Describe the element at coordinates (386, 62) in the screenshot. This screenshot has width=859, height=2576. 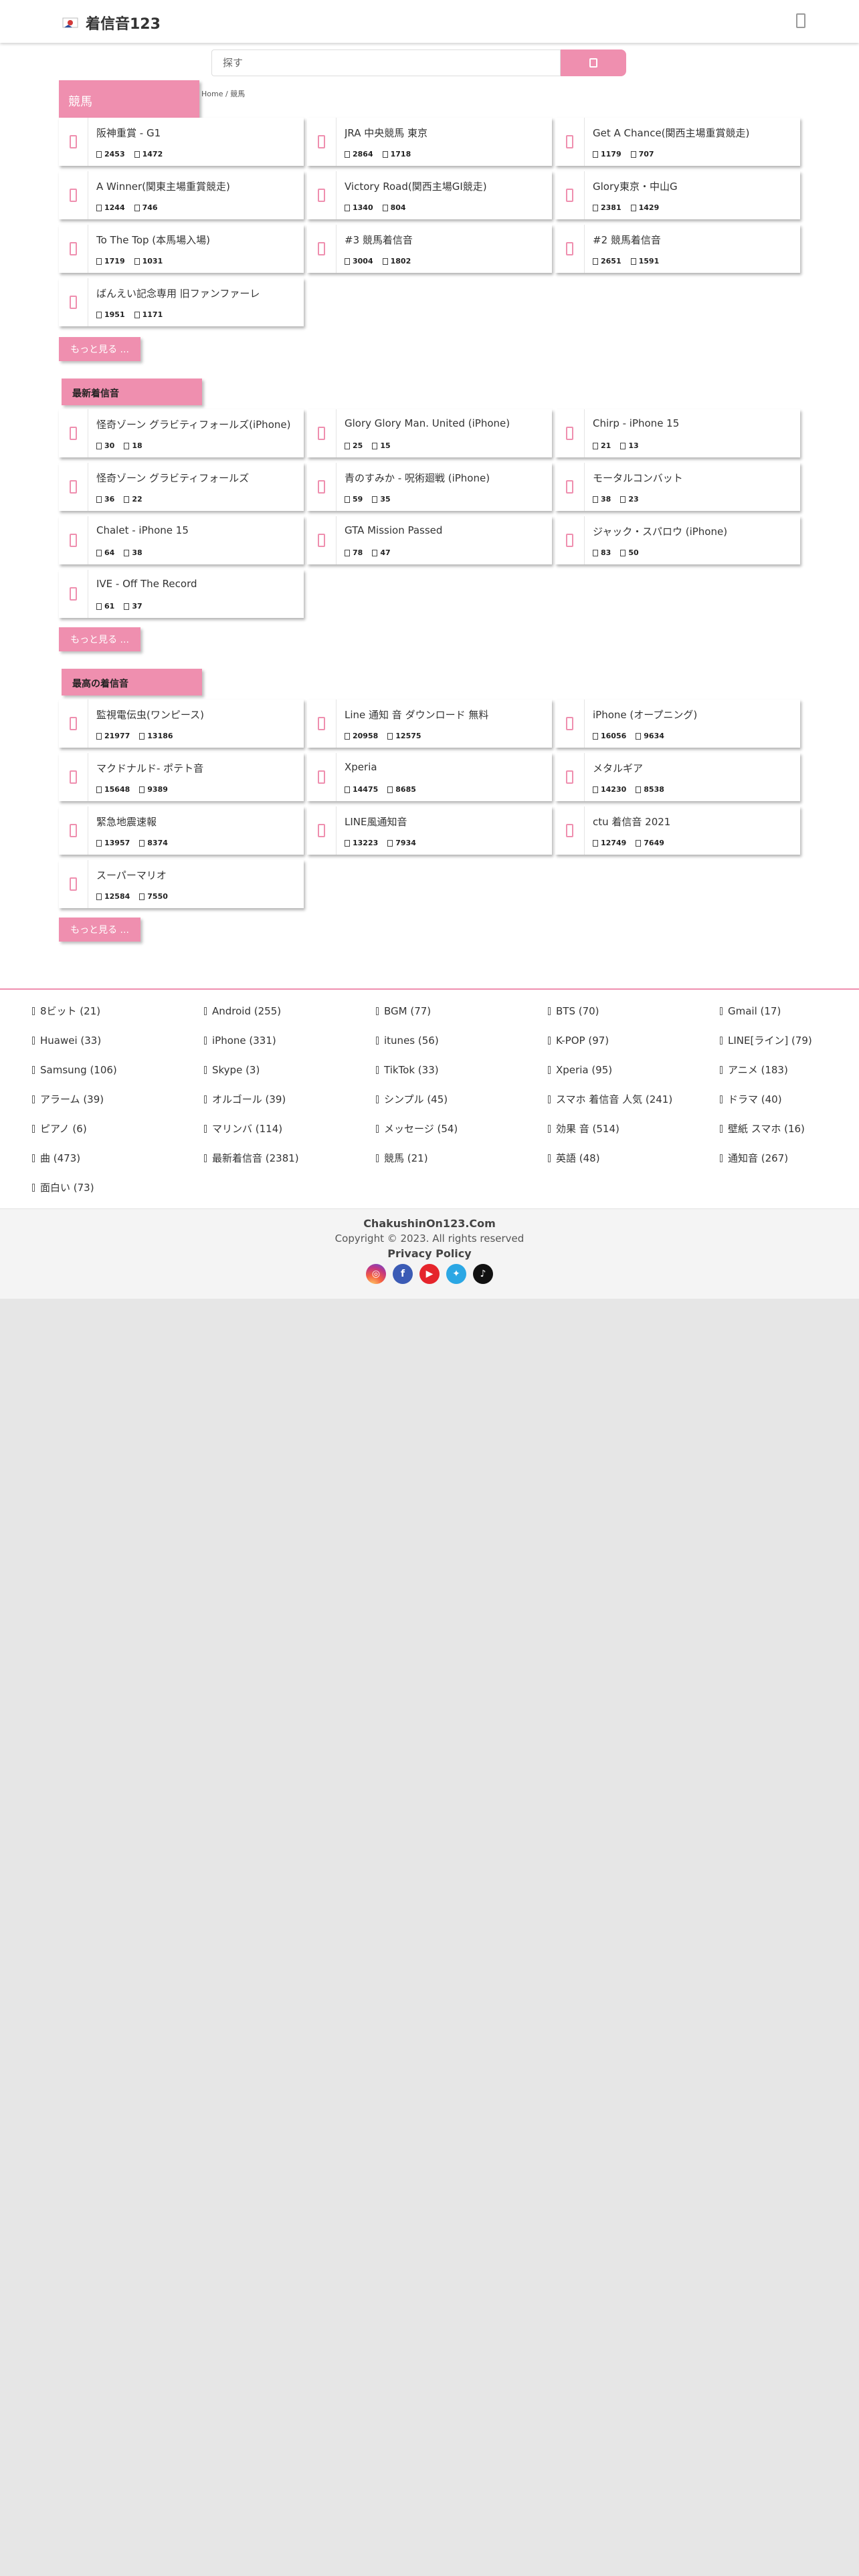
I see `search-input` at that location.